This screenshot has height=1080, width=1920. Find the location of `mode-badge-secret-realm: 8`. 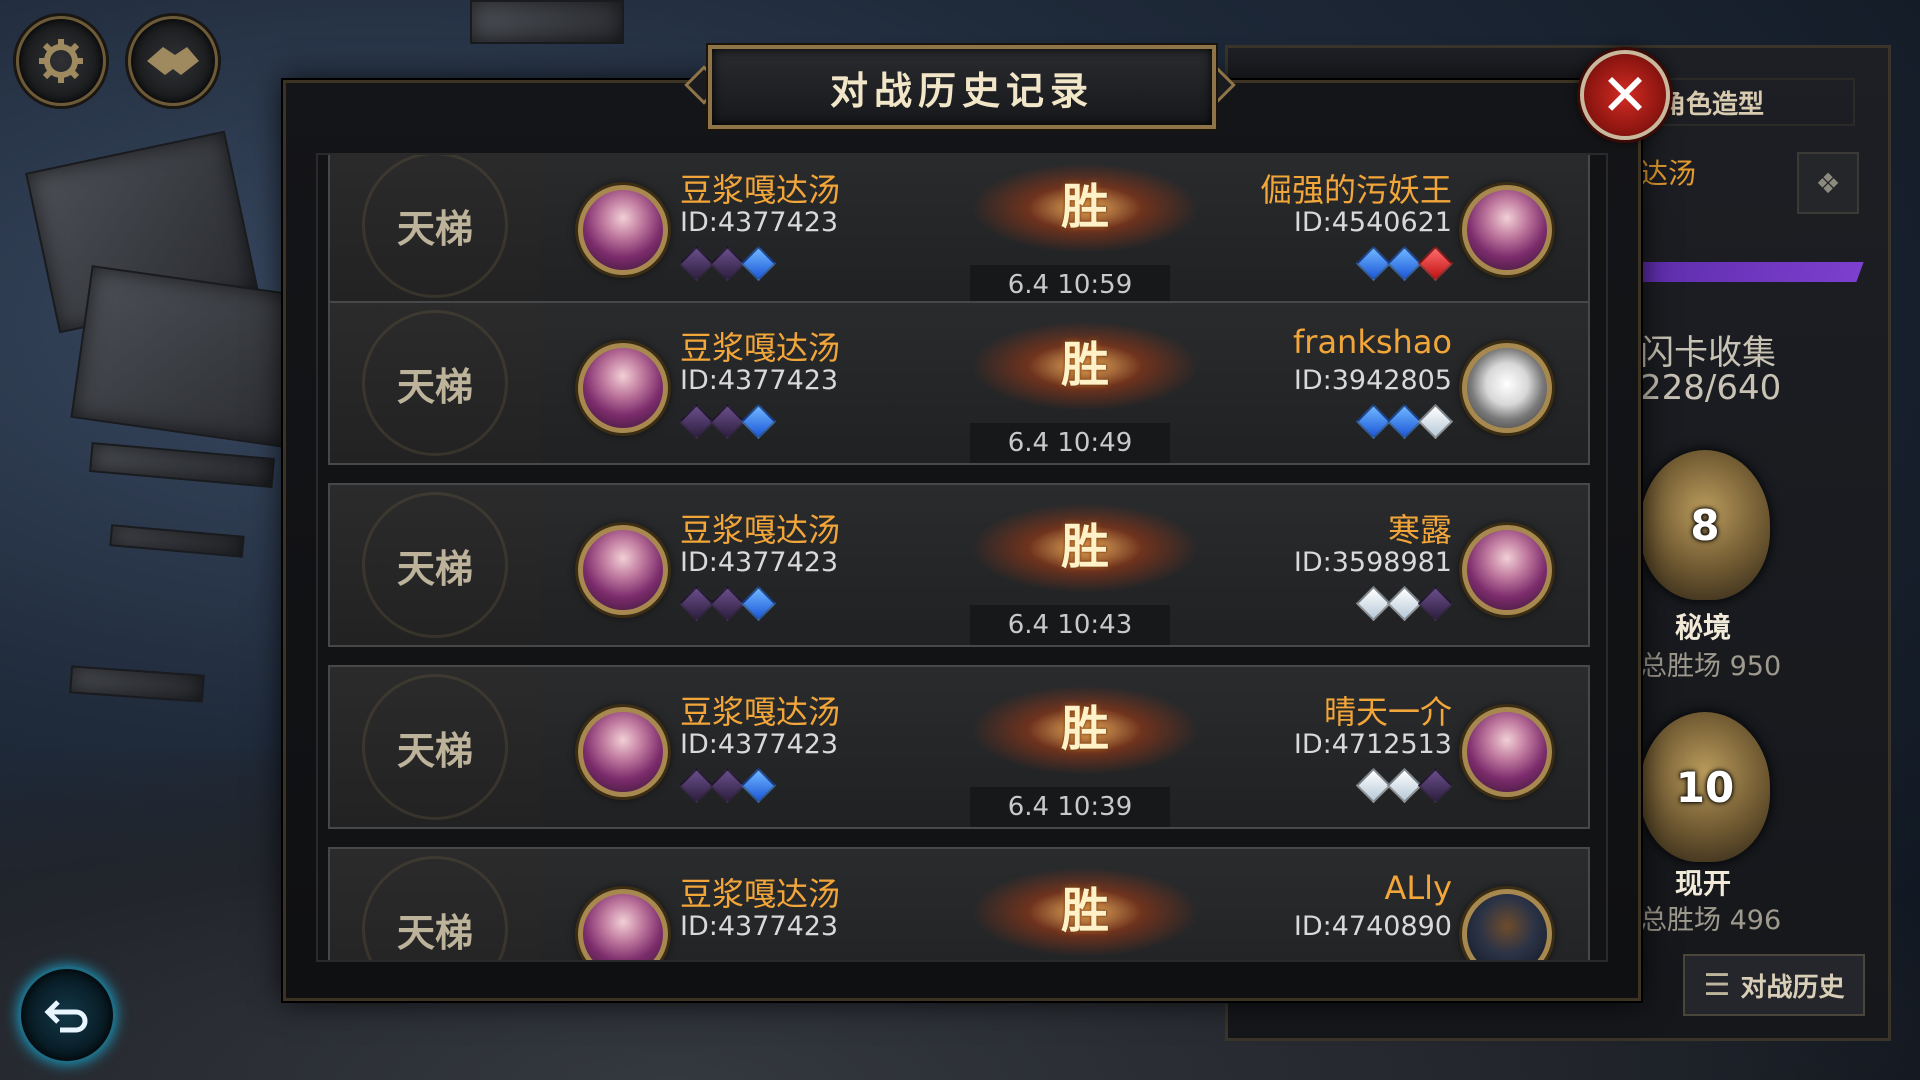

mode-badge-secret-realm: 8 is located at coordinates (1705, 525).